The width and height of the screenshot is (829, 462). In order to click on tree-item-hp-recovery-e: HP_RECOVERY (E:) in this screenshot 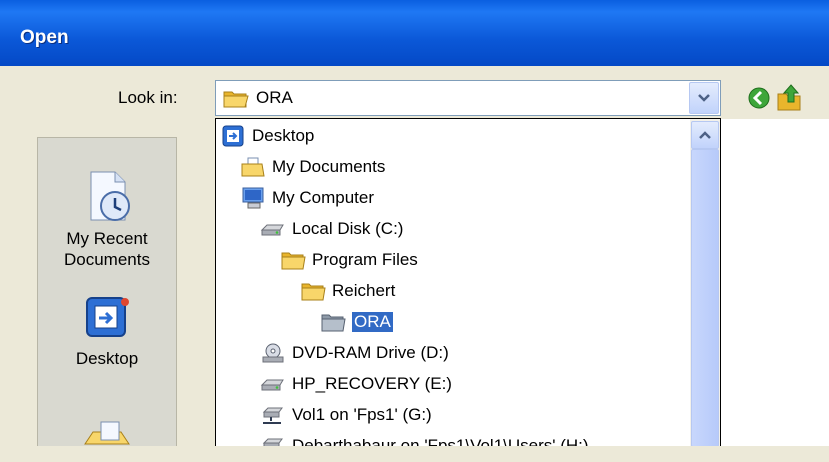, I will do `click(356, 384)`.